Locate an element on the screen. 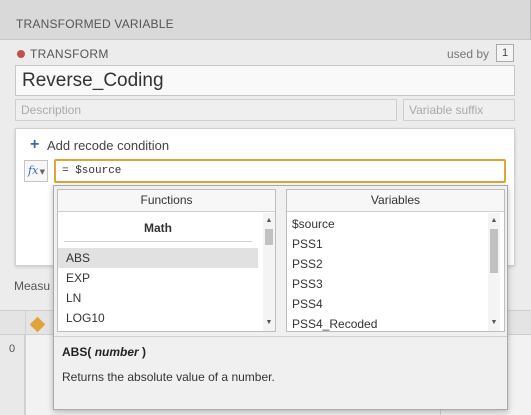  function-item-abs: ABS is located at coordinates (158, 258).